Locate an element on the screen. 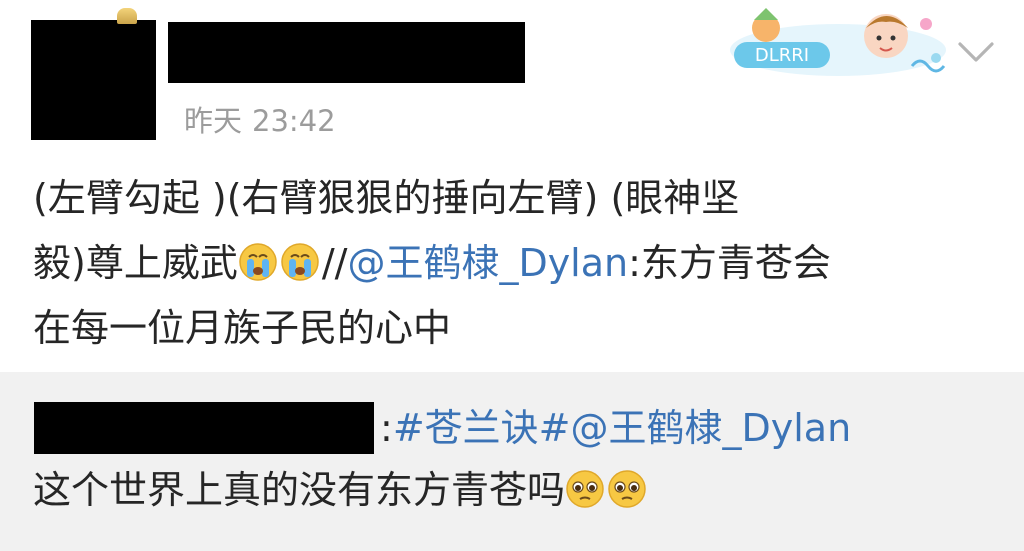 This screenshot has width=1024, height=551. card-decoration-icon: DLRRI is located at coordinates (838, 42).